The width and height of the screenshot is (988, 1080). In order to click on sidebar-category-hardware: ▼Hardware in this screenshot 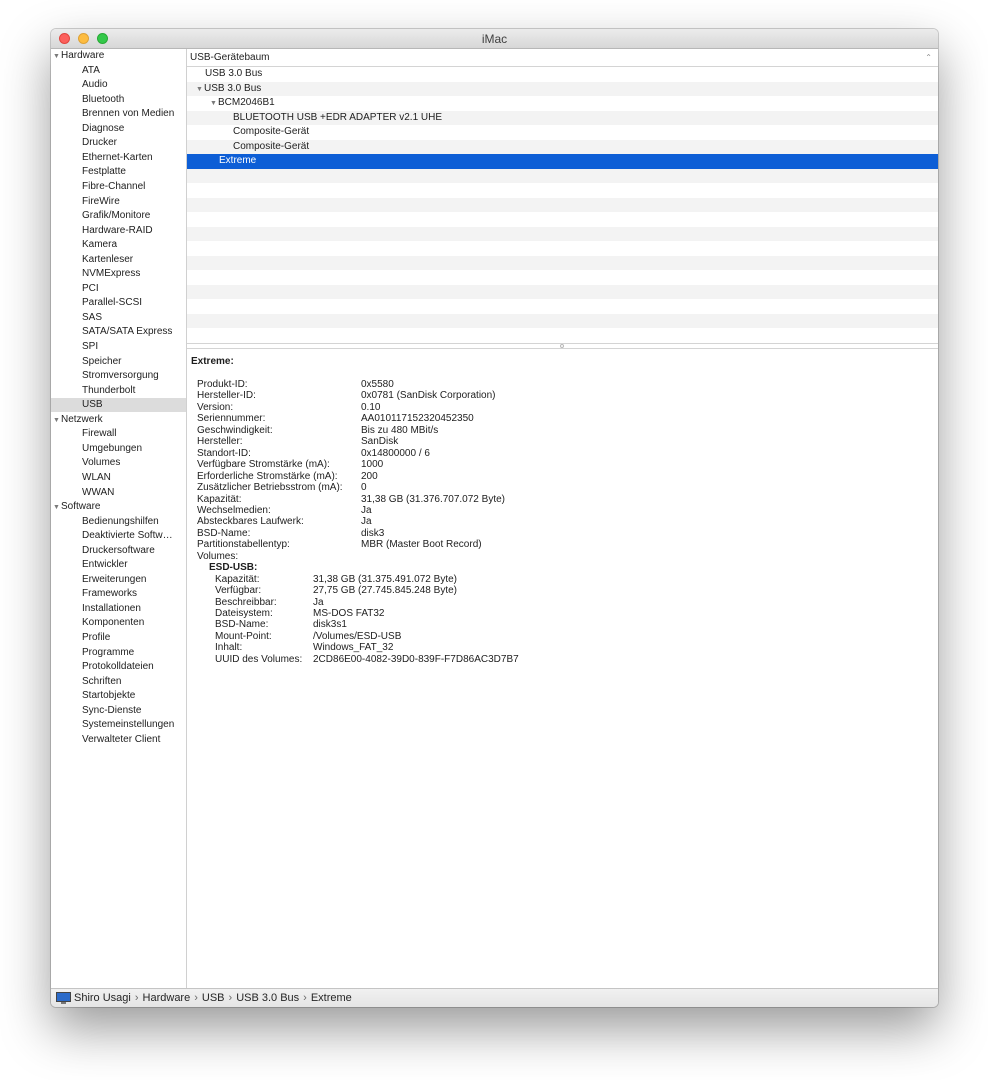, I will do `click(118, 56)`.